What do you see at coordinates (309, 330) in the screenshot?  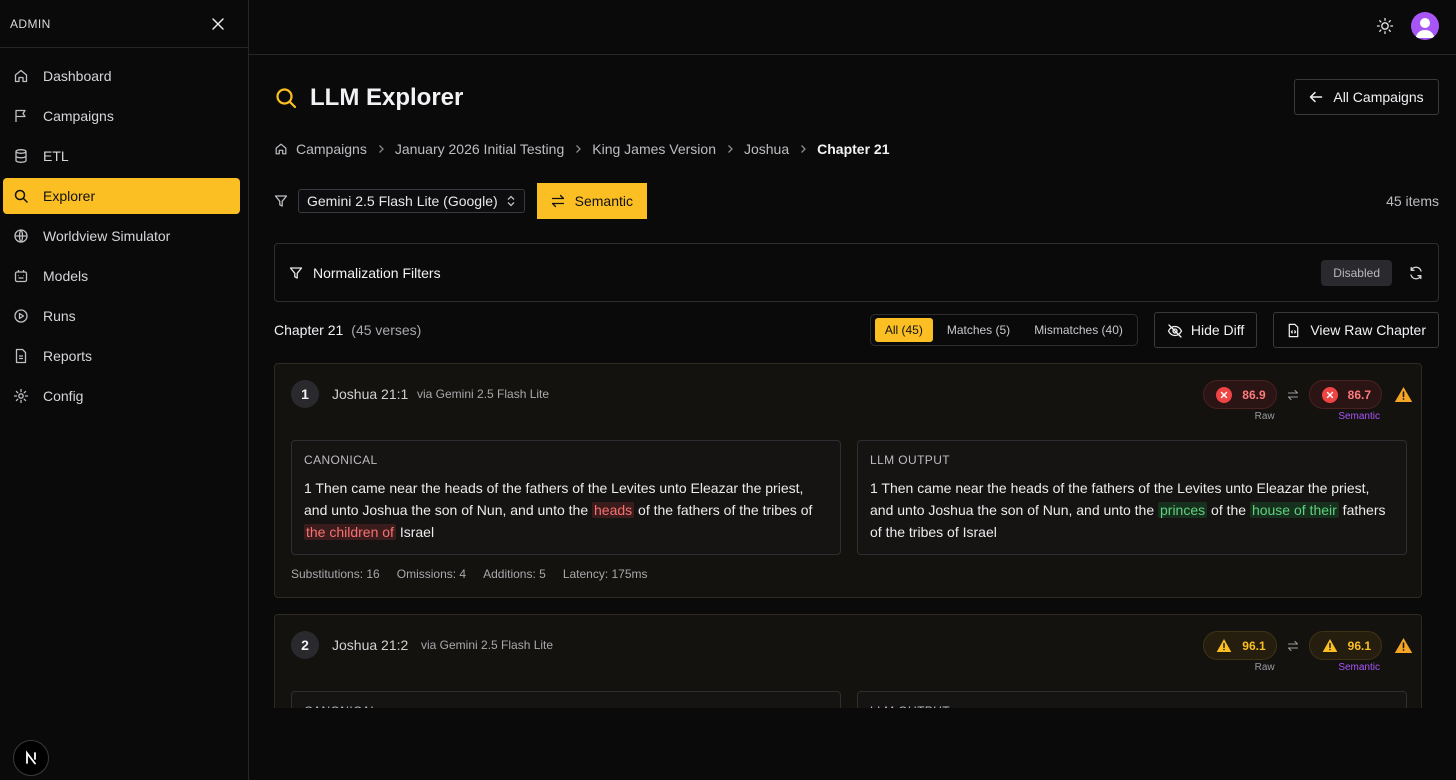 I see `chapter-title: Chapter 21` at bounding box center [309, 330].